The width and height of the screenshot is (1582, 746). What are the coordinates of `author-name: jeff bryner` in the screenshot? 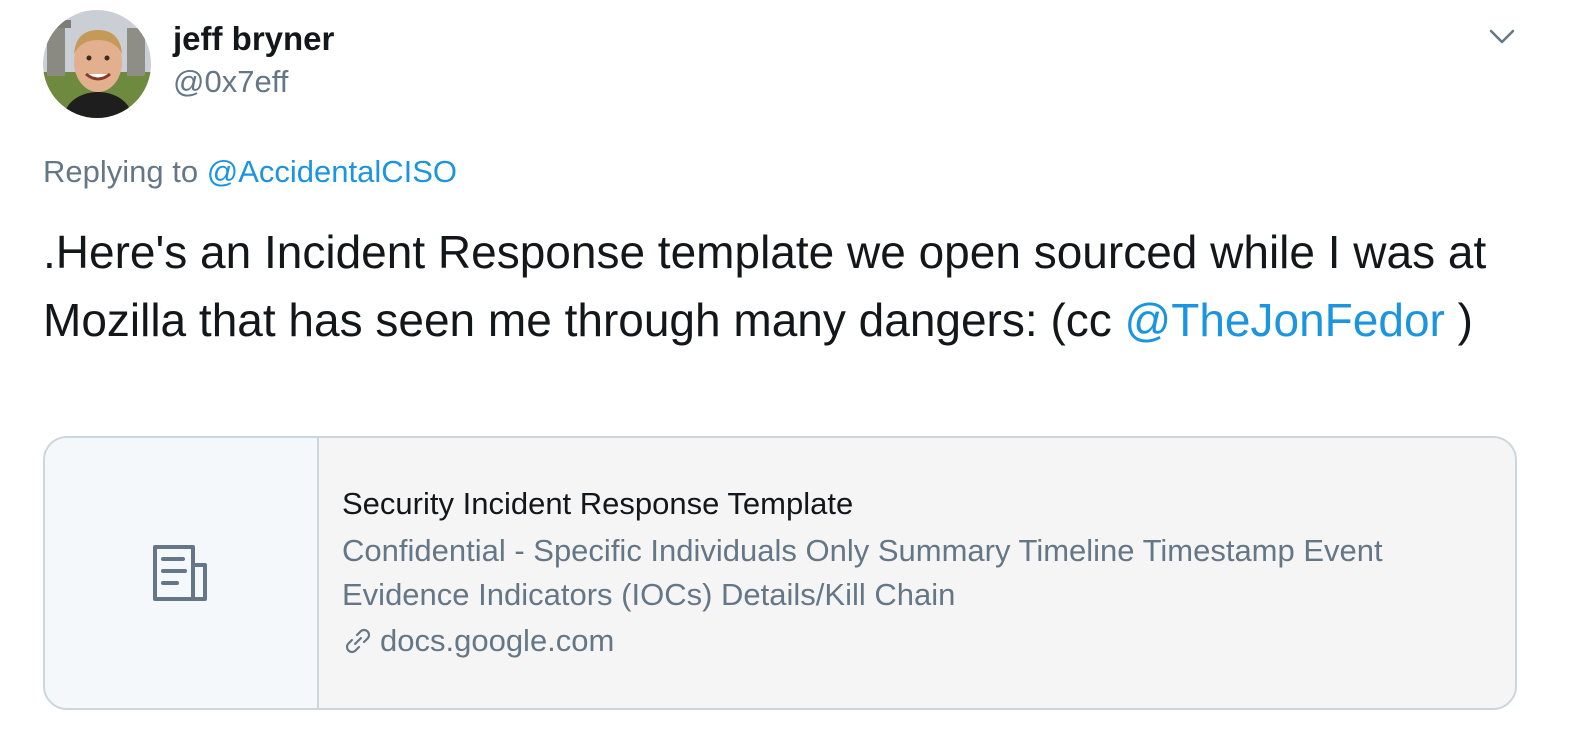 It's located at (253, 39).